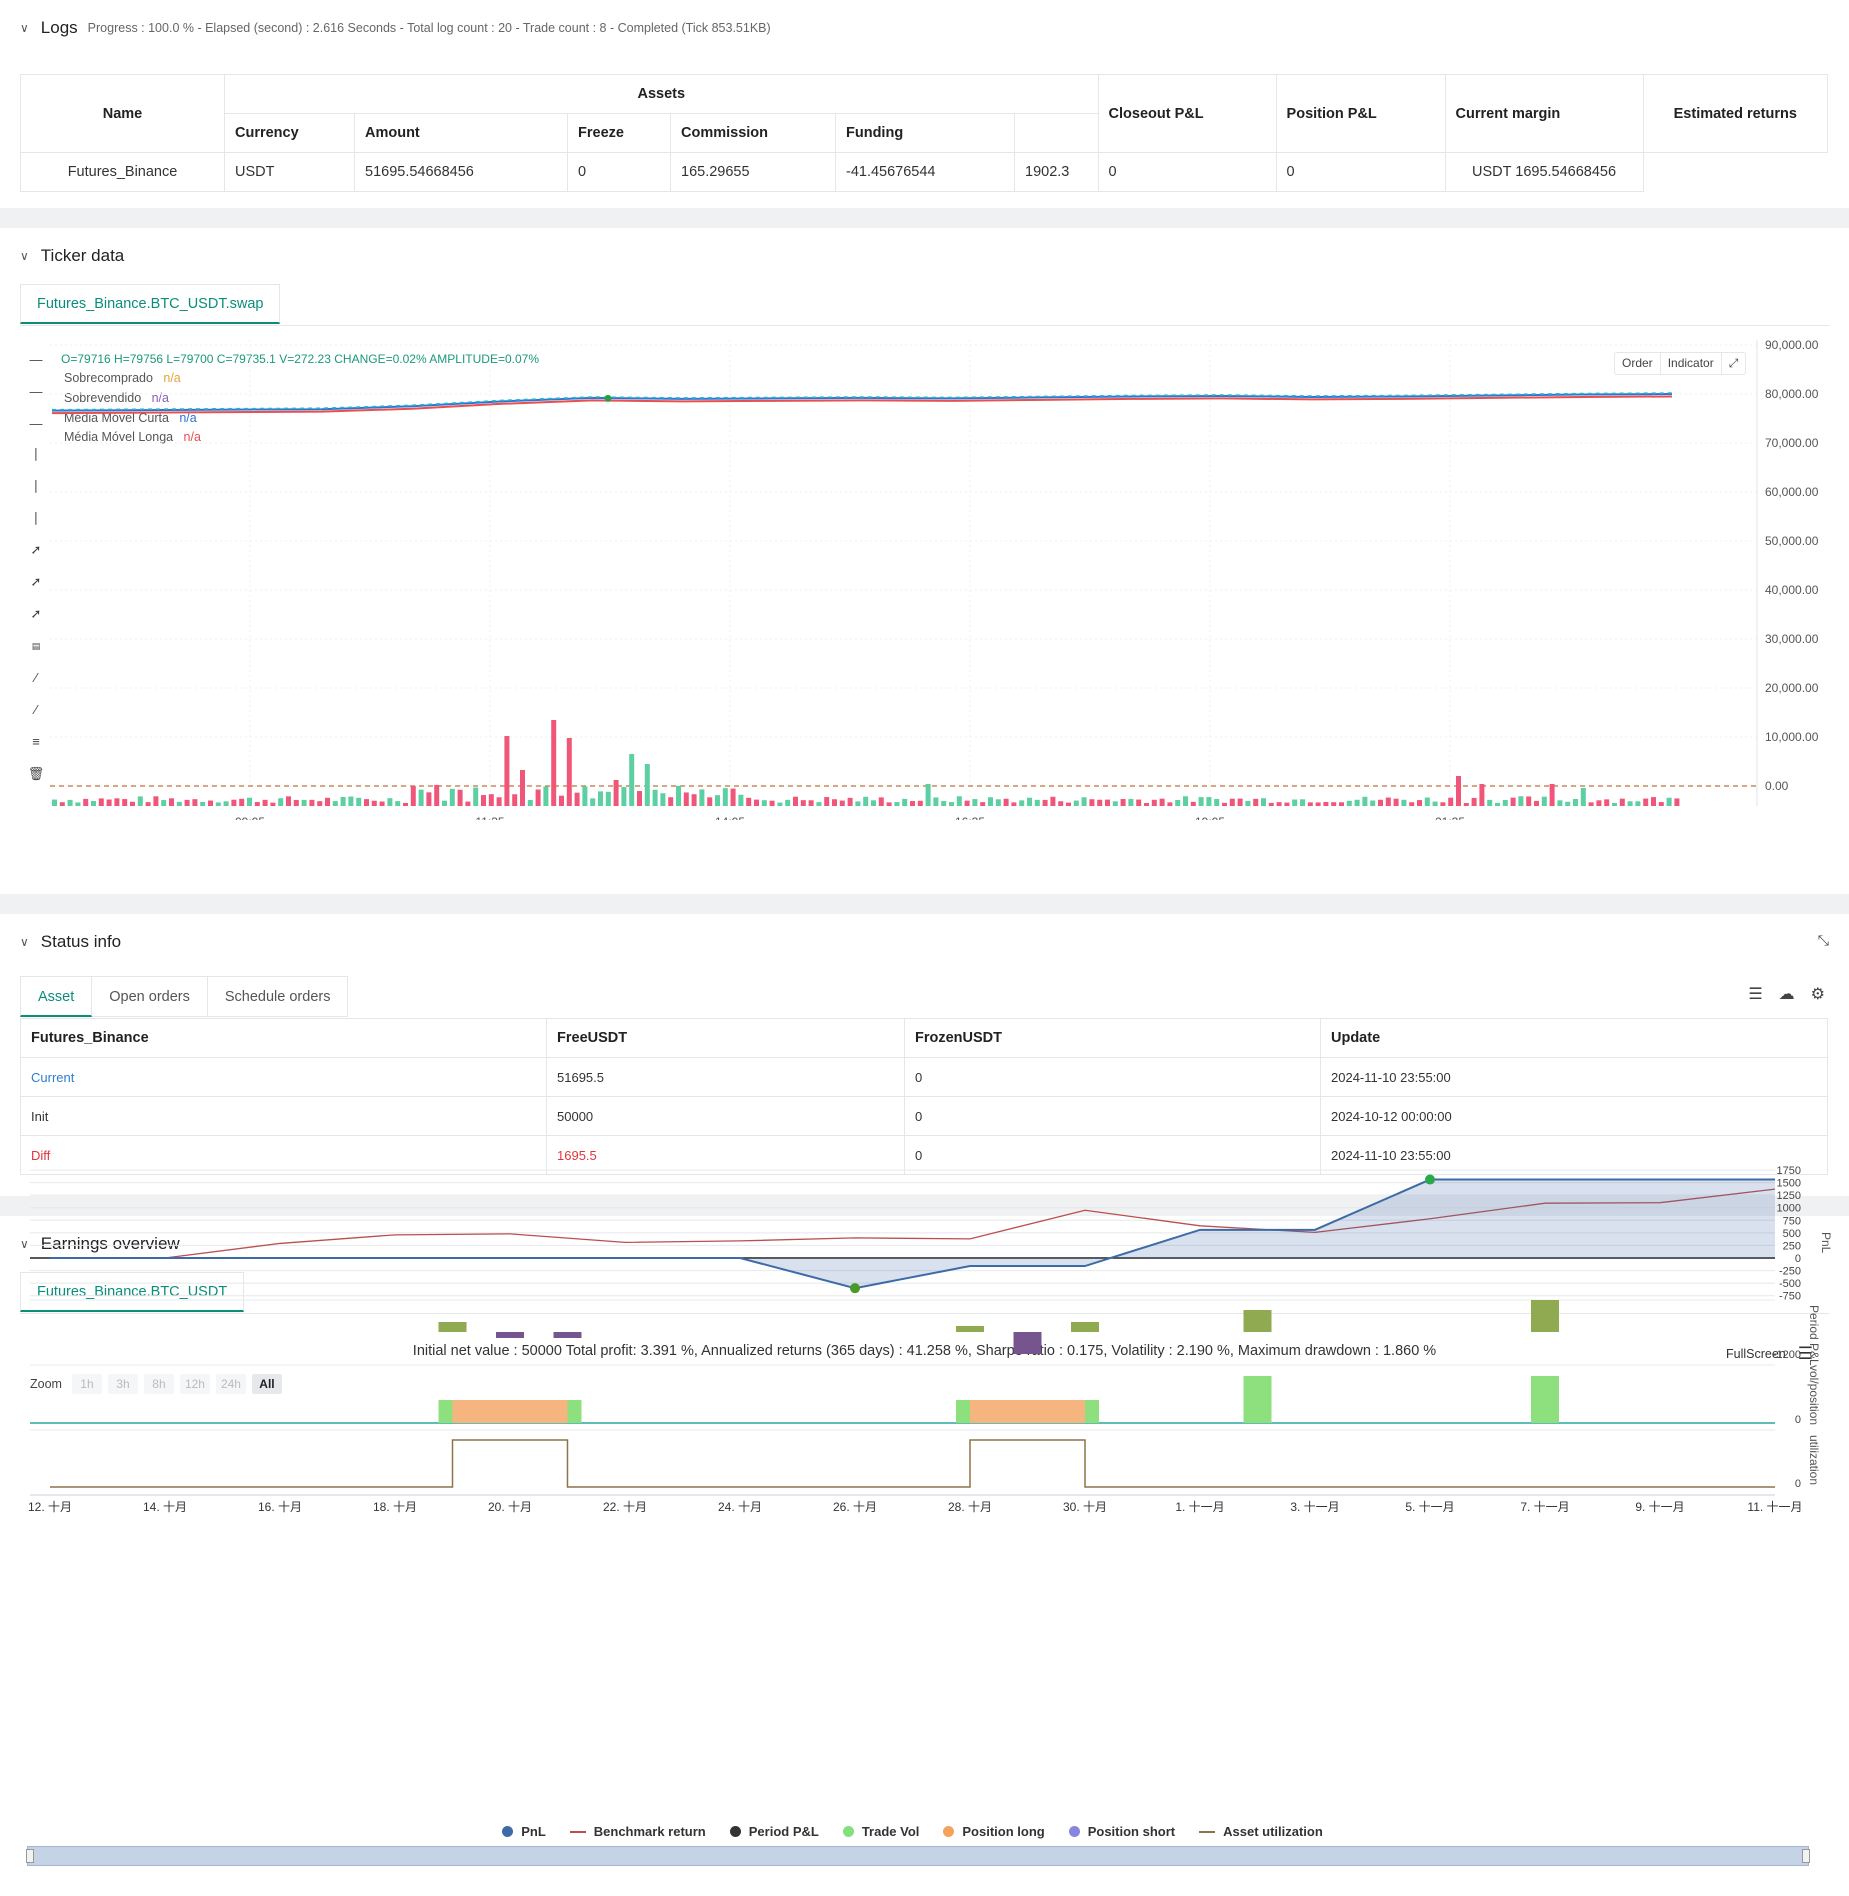 Image resolution: width=1849 pixels, height=1896 pixels. Describe the element at coordinates (150, 996) in the screenshot. I see `tab-open-orders: Open orders` at that location.